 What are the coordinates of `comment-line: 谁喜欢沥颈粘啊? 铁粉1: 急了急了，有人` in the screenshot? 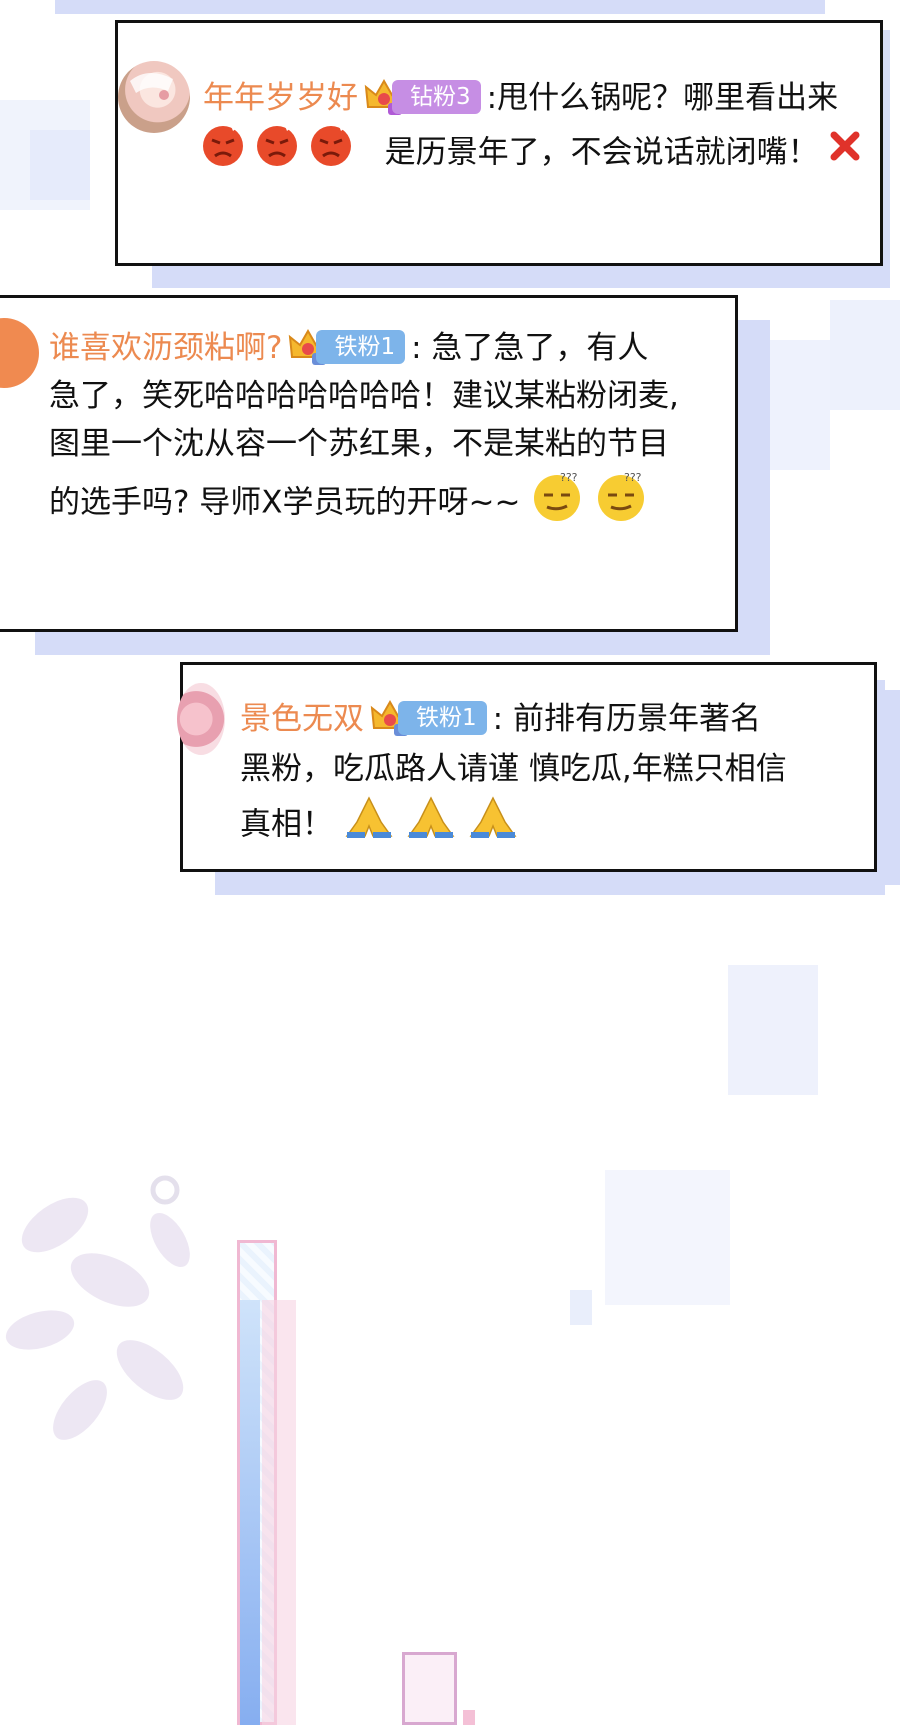 It's located at (348, 349).